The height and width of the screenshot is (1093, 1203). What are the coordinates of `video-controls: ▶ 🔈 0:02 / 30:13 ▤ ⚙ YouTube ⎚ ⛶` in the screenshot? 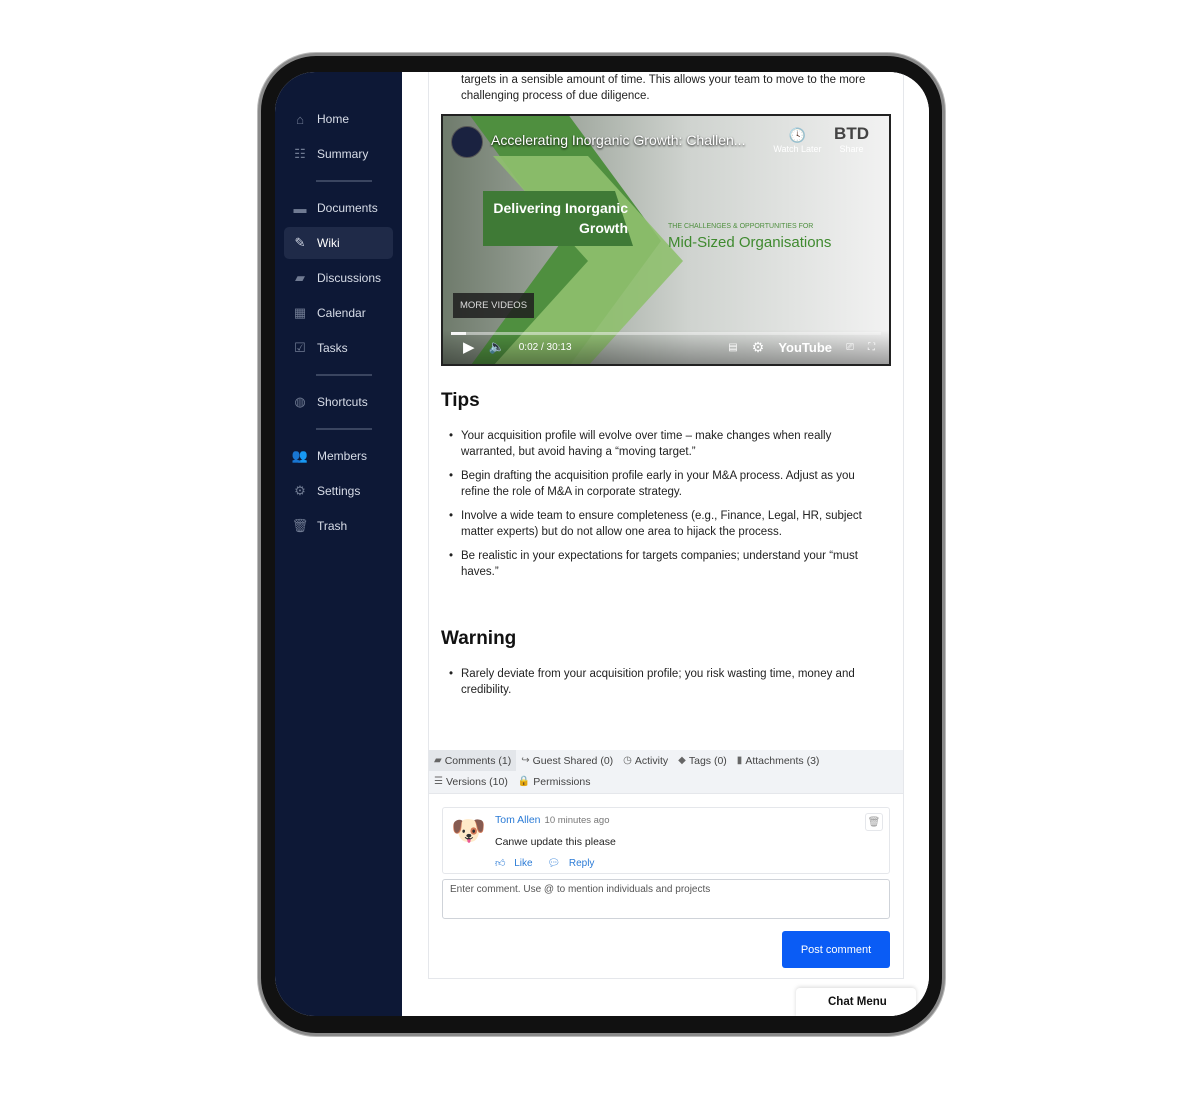 It's located at (666, 347).